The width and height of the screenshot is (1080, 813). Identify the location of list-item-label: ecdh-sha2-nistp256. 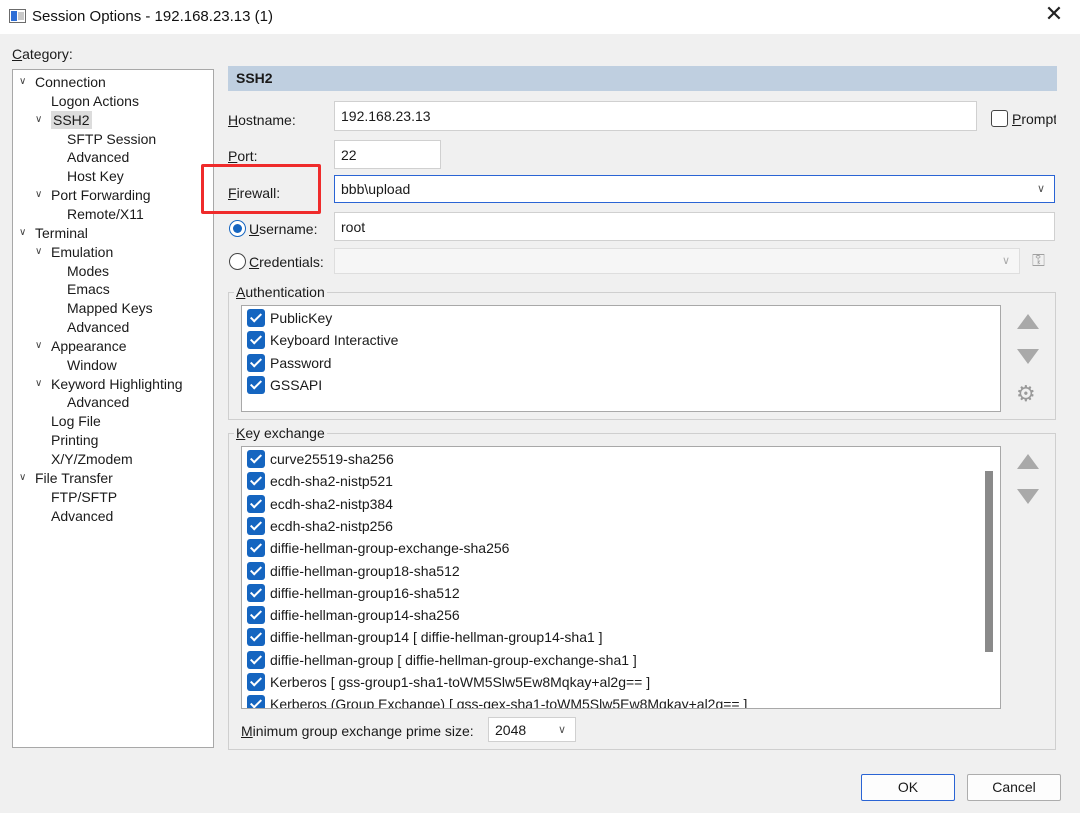
(331, 525).